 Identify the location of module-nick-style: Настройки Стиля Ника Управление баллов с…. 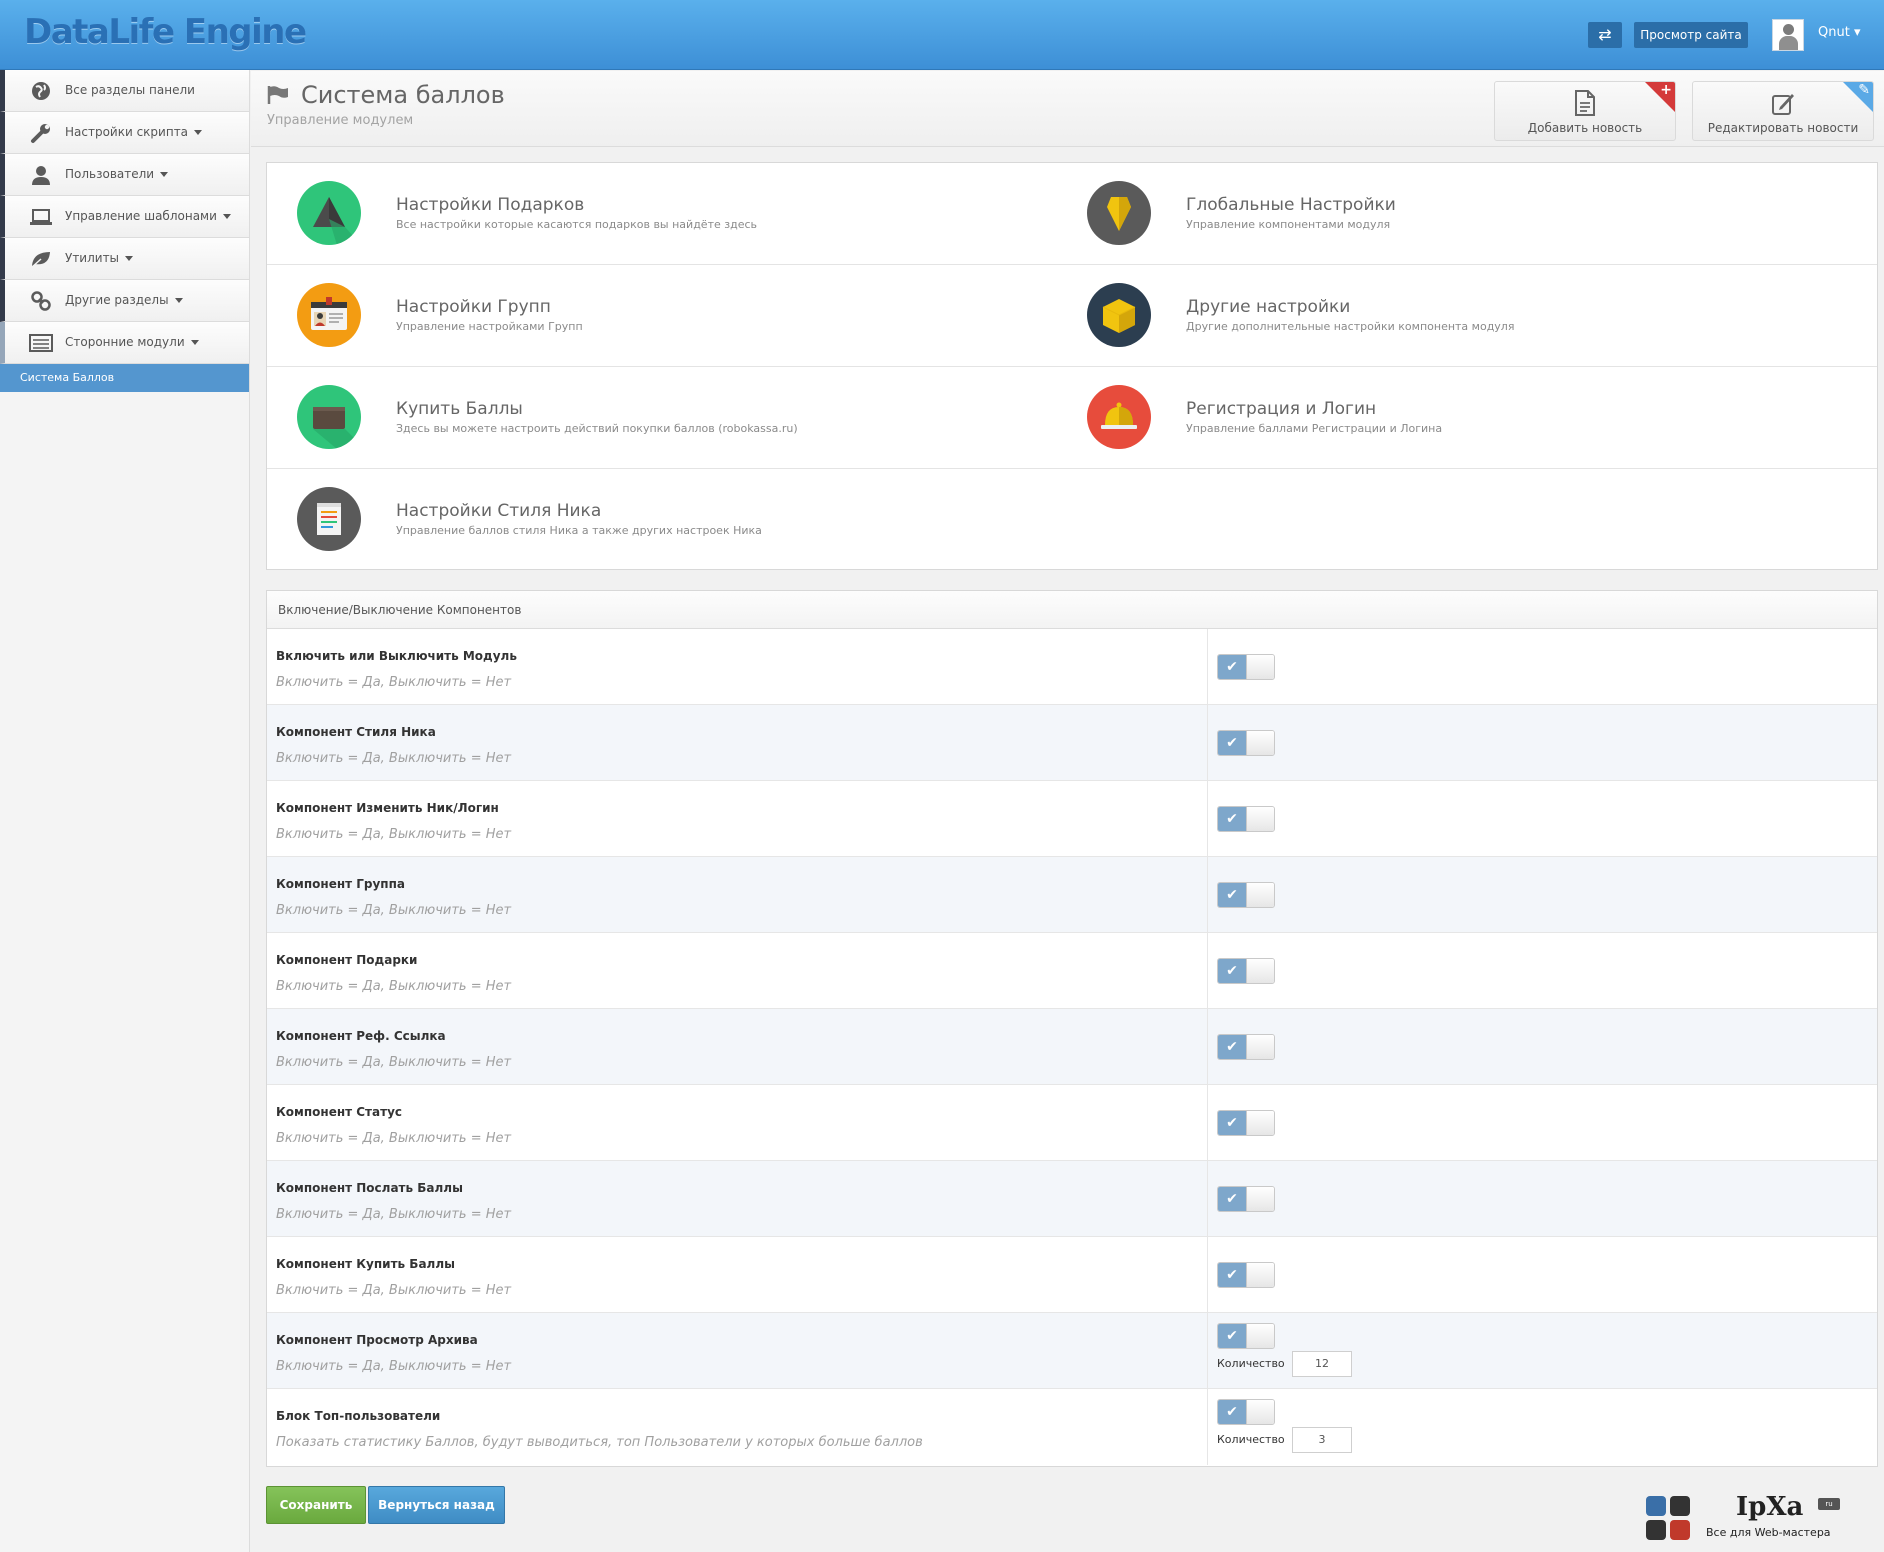
(662, 520).